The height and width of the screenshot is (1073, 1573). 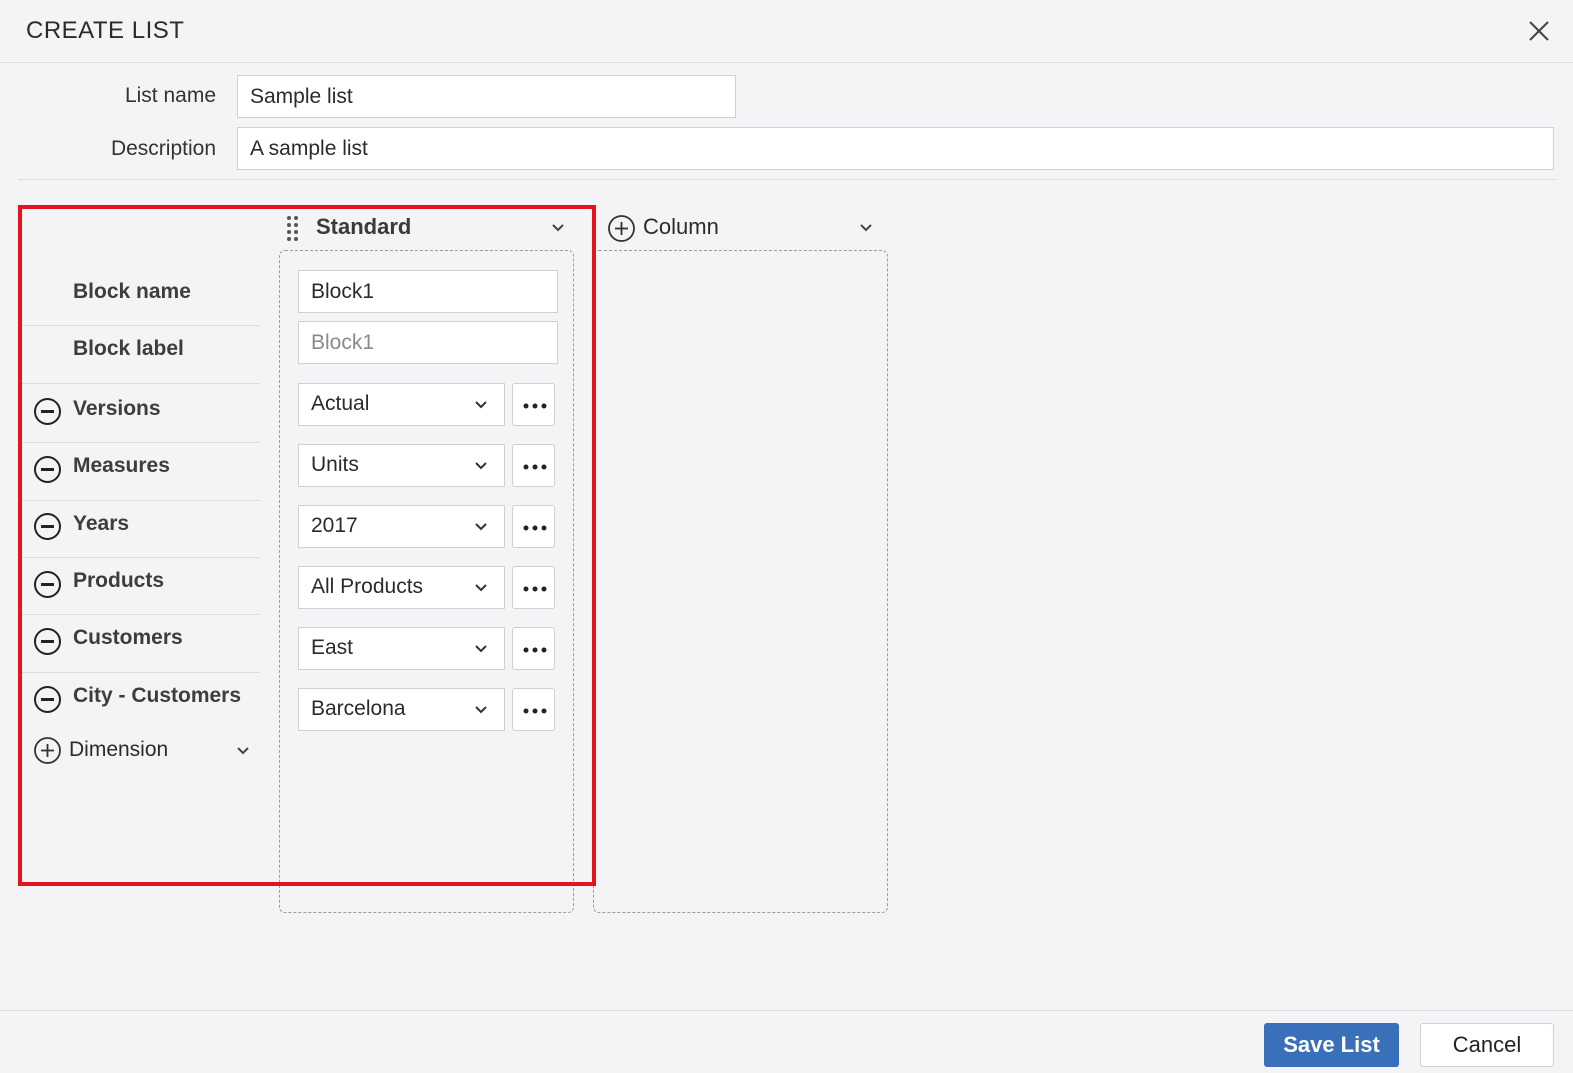 I want to click on list-name-input, so click(x=486, y=96).